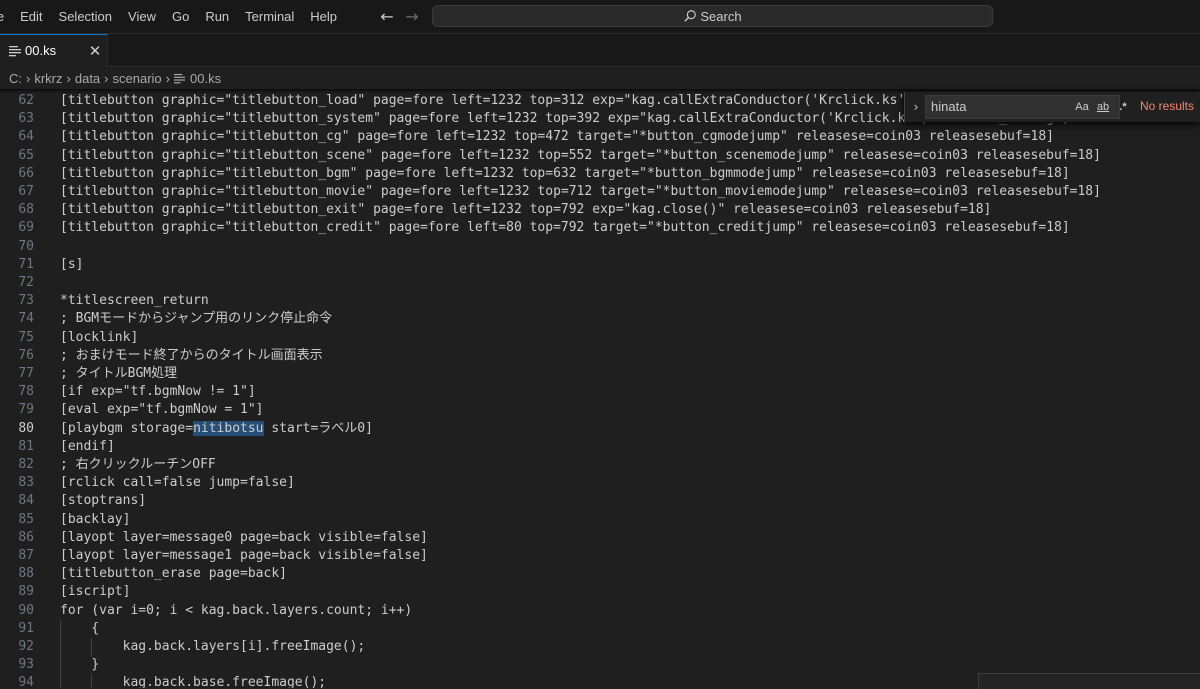 This screenshot has height=689, width=1200. Describe the element at coordinates (80, 665) in the screenshot. I see `code-segment: }` at that location.